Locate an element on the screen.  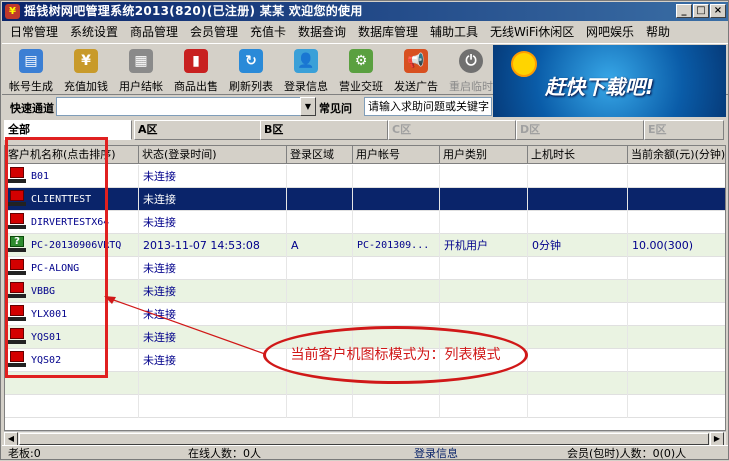
window-title: 摇钱树网吧管理系统2013(820)(已注册) 某某 欢迎您的使用 is located at coordinates (193, 11).